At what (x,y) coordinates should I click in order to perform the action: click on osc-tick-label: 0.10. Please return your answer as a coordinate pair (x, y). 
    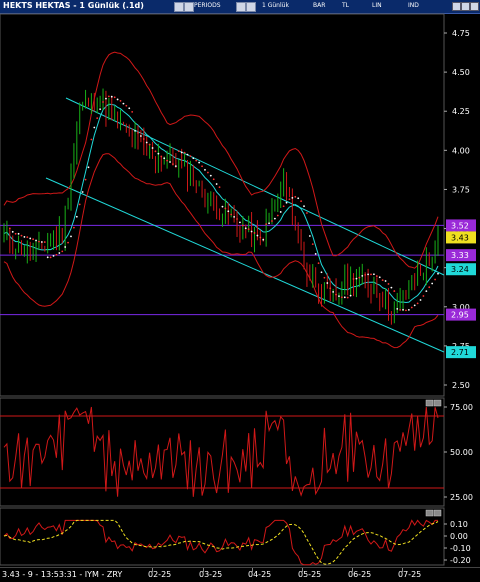
    Looking at the image, I should click on (459, 524).